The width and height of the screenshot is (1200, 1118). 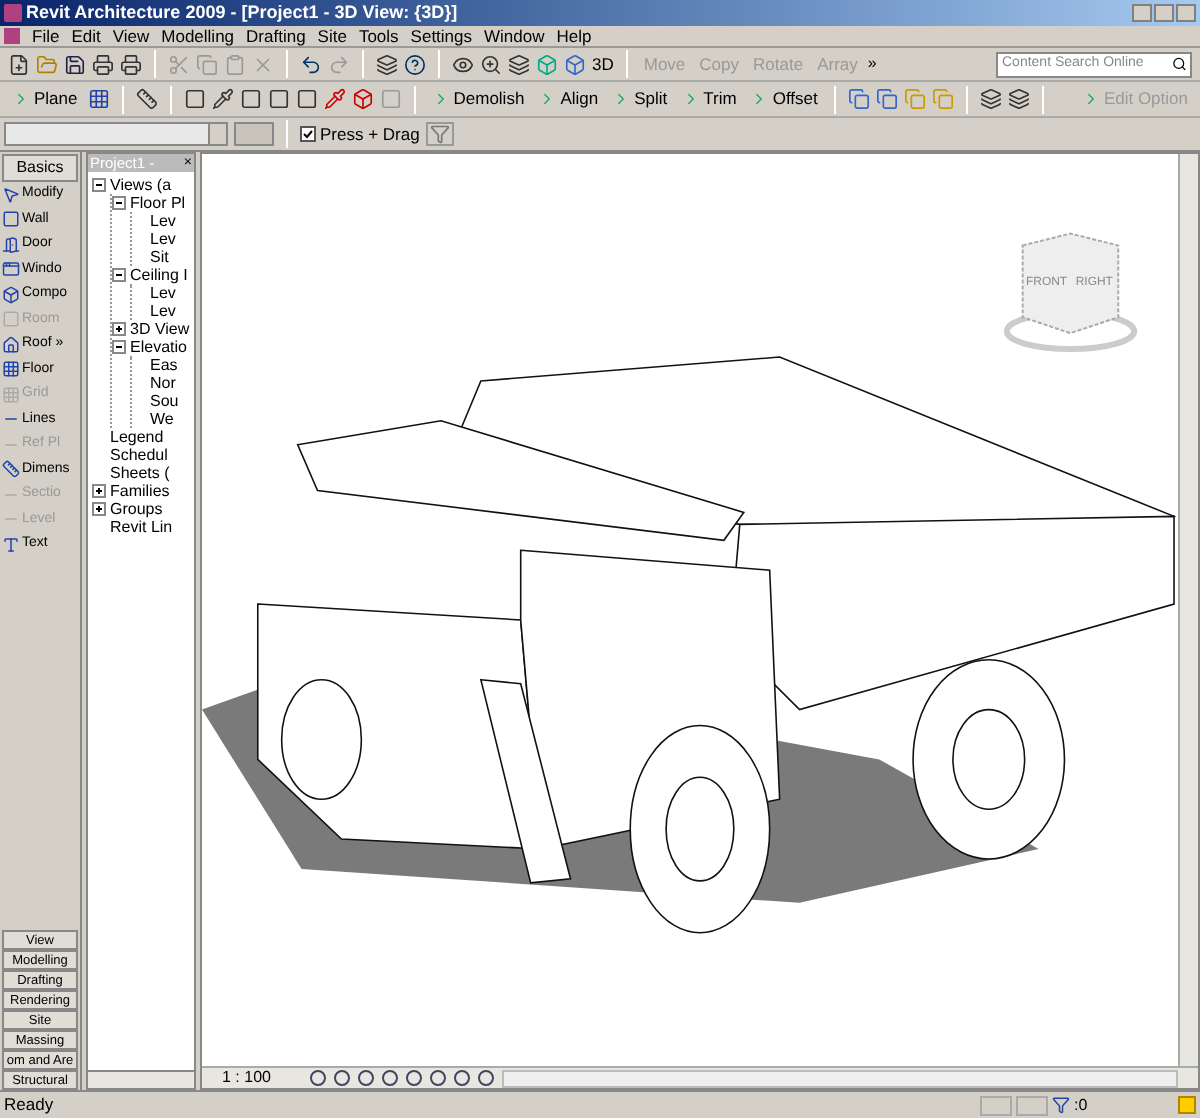 What do you see at coordinates (709, 99) in the screenshot?
I see `tool-button: Trim` at bounding box center [709, 99].